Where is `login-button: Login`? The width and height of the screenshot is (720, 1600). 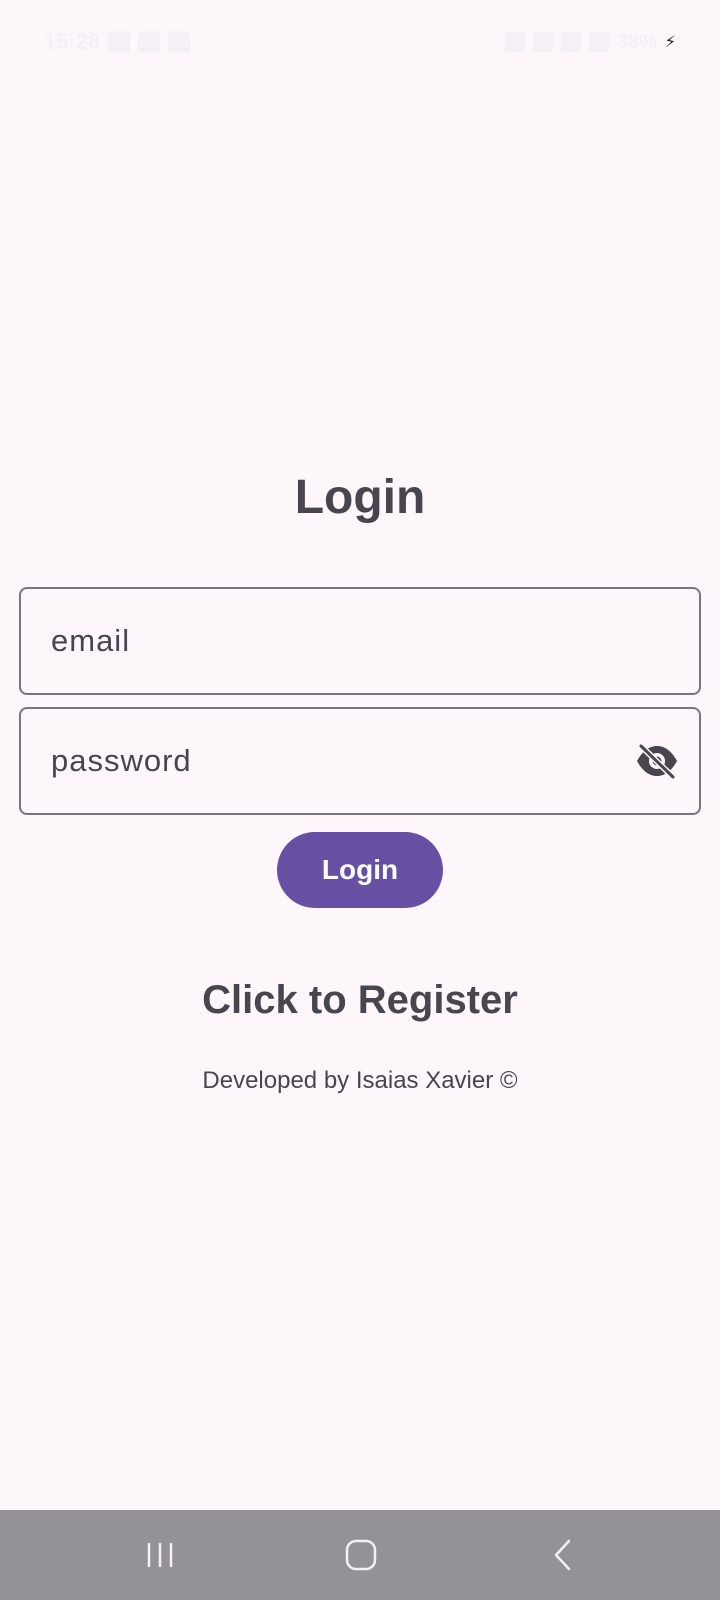 login-button: Login is located at coordinates (360, 870).